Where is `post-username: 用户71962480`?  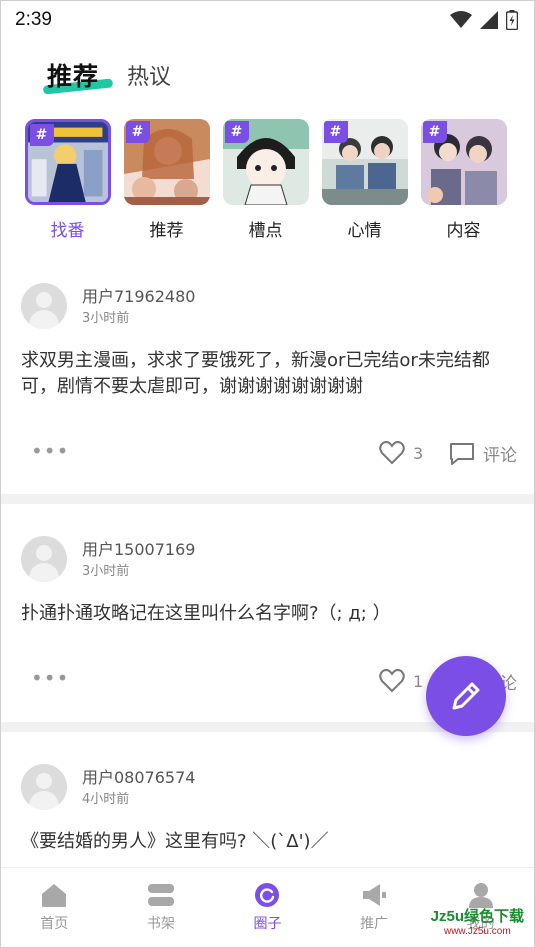
post-username: 用户71962480 is located at coordinates (138, 295).